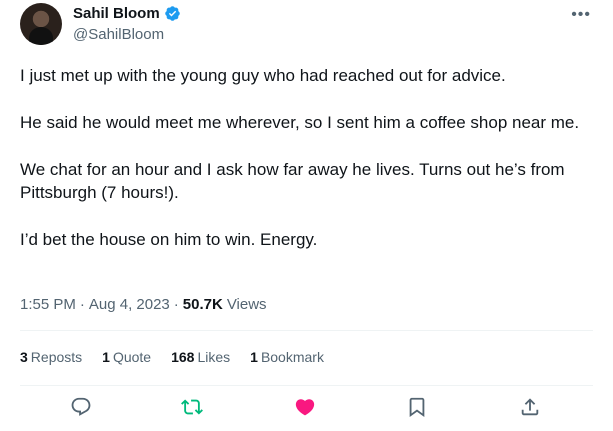 Image resolution: width=613 pixels, height=431 pixels. I want to click on reply-icon, so click(82, 408).